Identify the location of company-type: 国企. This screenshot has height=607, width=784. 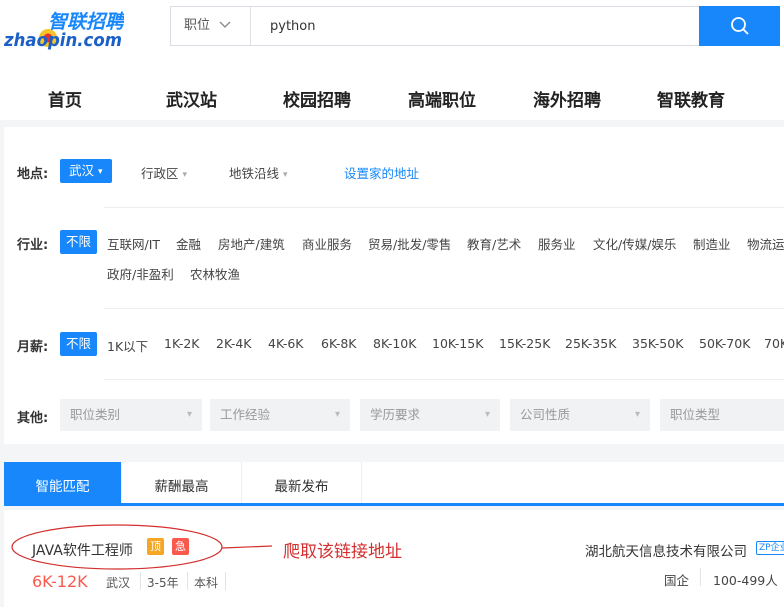
(677, 580).